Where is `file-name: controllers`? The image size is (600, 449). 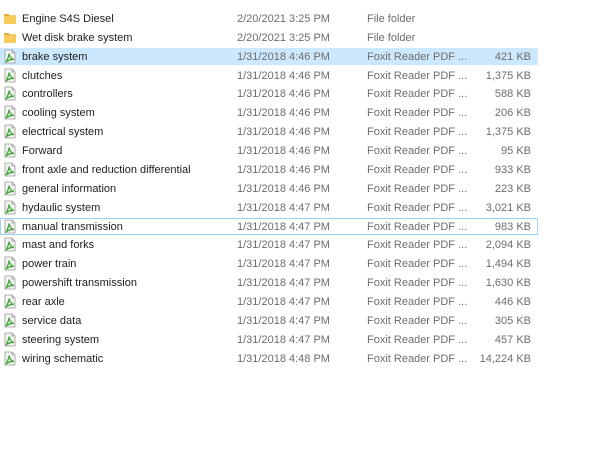 file-name: controllers is located at coordinates (47, 94).